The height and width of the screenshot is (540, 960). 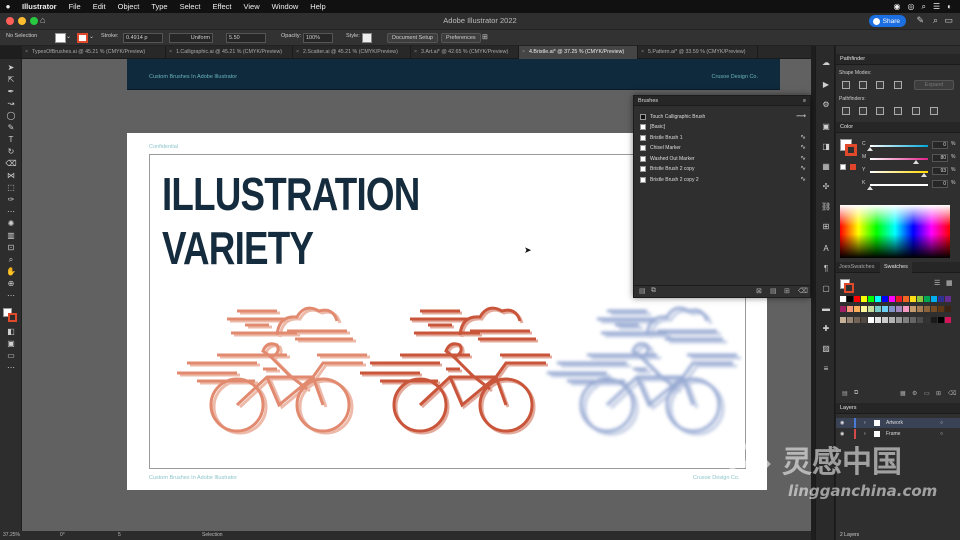 What do you see at coordinates (948, 20) in the screenshot?
I see `workspace-icon: ▭` at bounding box center [948, 20].